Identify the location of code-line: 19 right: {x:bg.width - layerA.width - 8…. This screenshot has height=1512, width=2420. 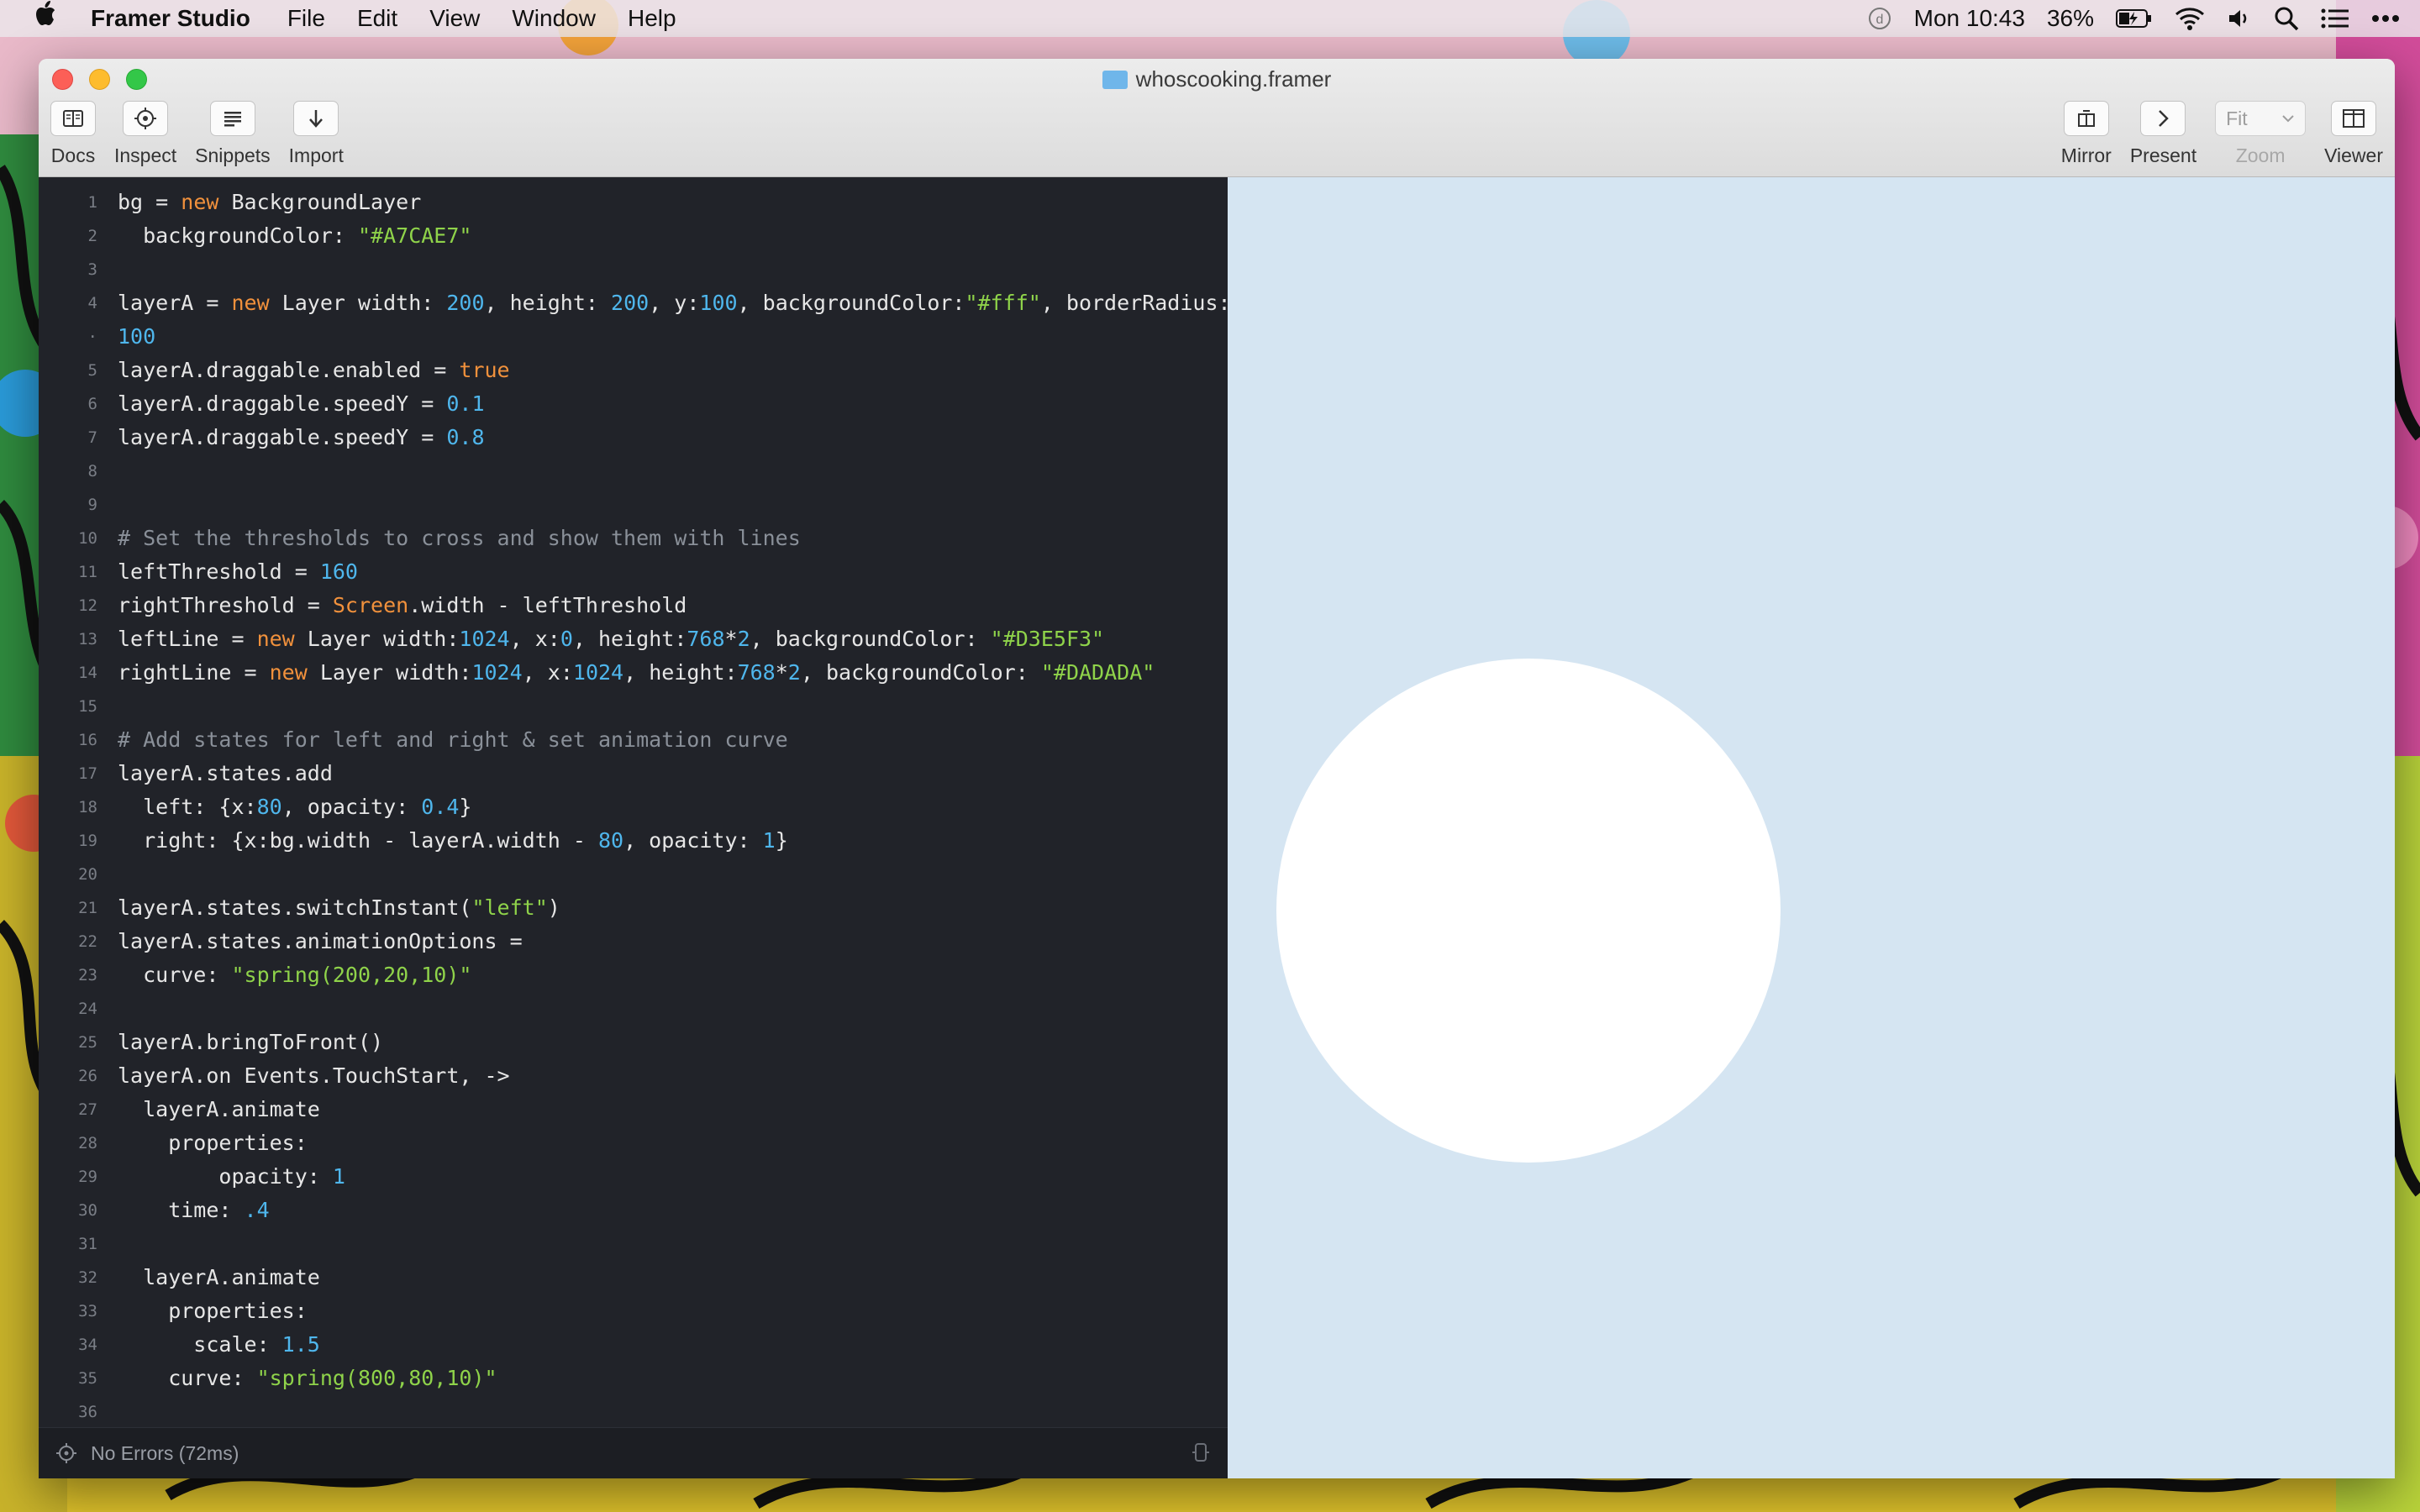
(633, 841).